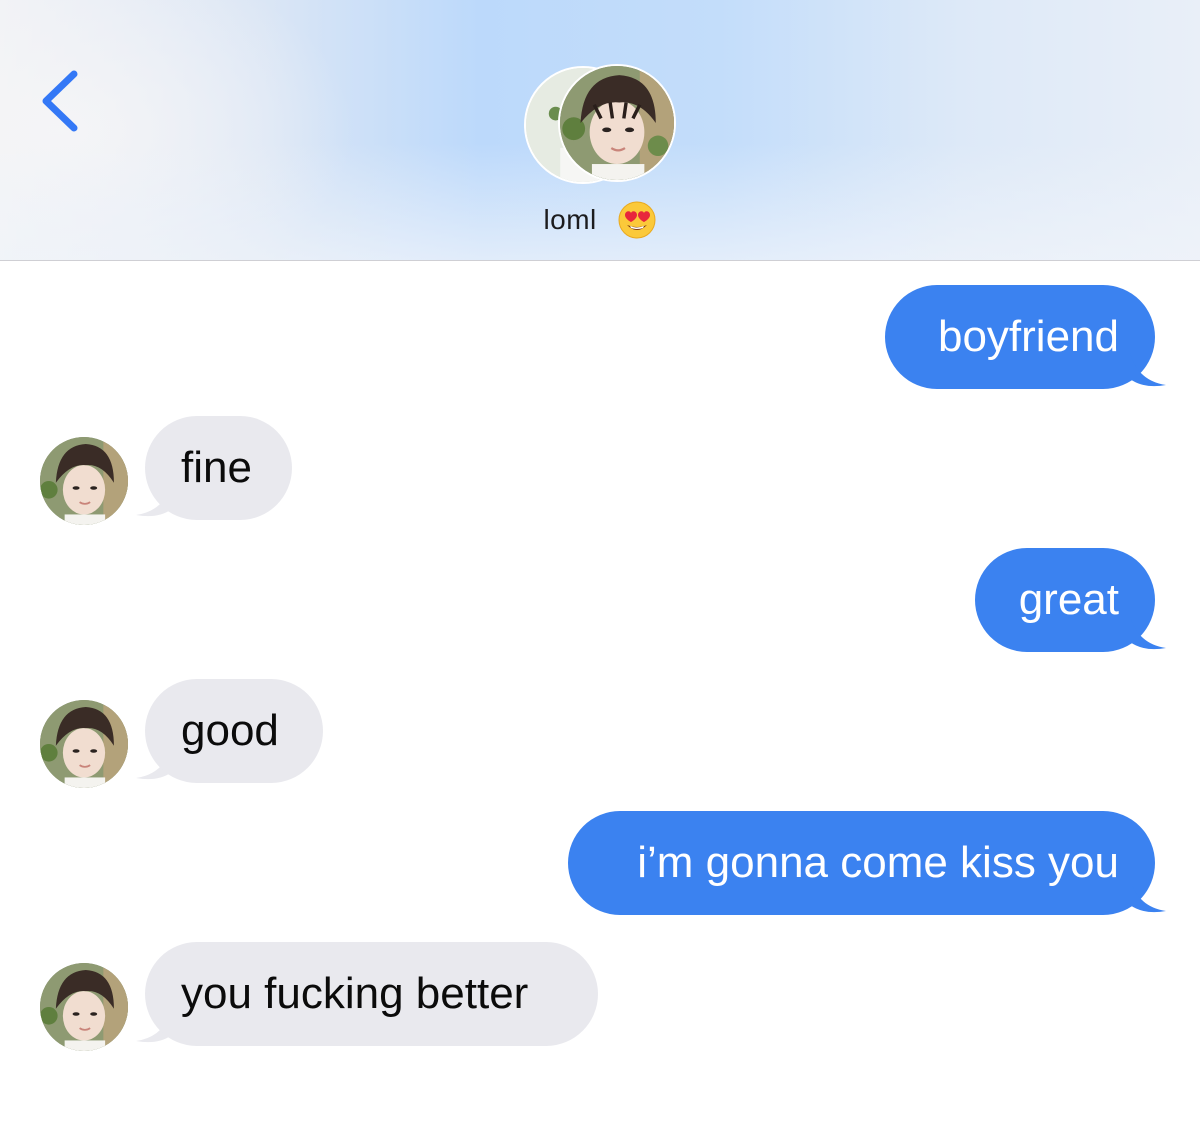 The height and width of the screenshot is (1127, 1200). I want to click on message-text: good, so click(230, 730).